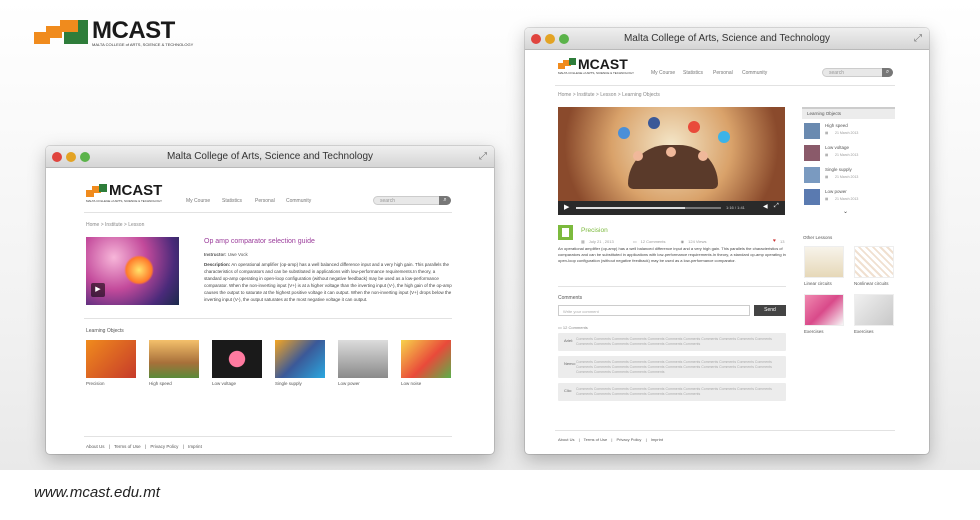 Image resolution: width=980 pixels, height=520 pixels. Describe the element at coordinates (871, 283) in the screenshot. I see `other-lesson-label: Nonlinear circuits` at that location.